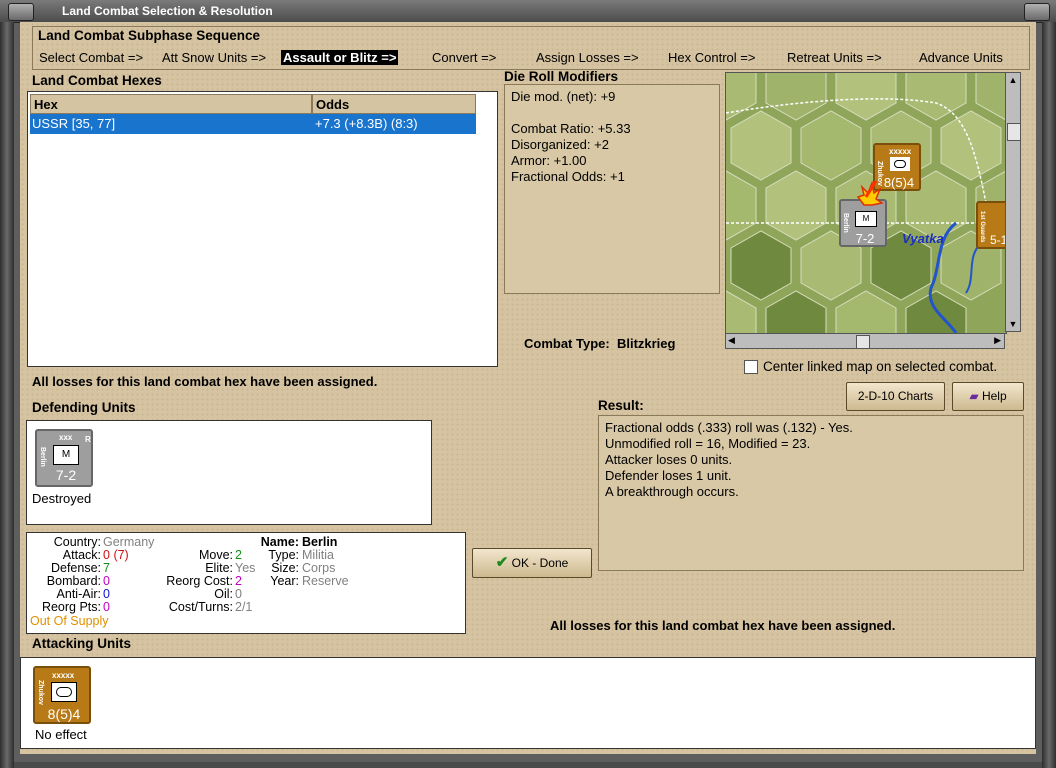 The image size is (1056, 768). Describe the element at coordinates (464, 57) in the screenshot. I see `step-convert: Convert =>` at that location.